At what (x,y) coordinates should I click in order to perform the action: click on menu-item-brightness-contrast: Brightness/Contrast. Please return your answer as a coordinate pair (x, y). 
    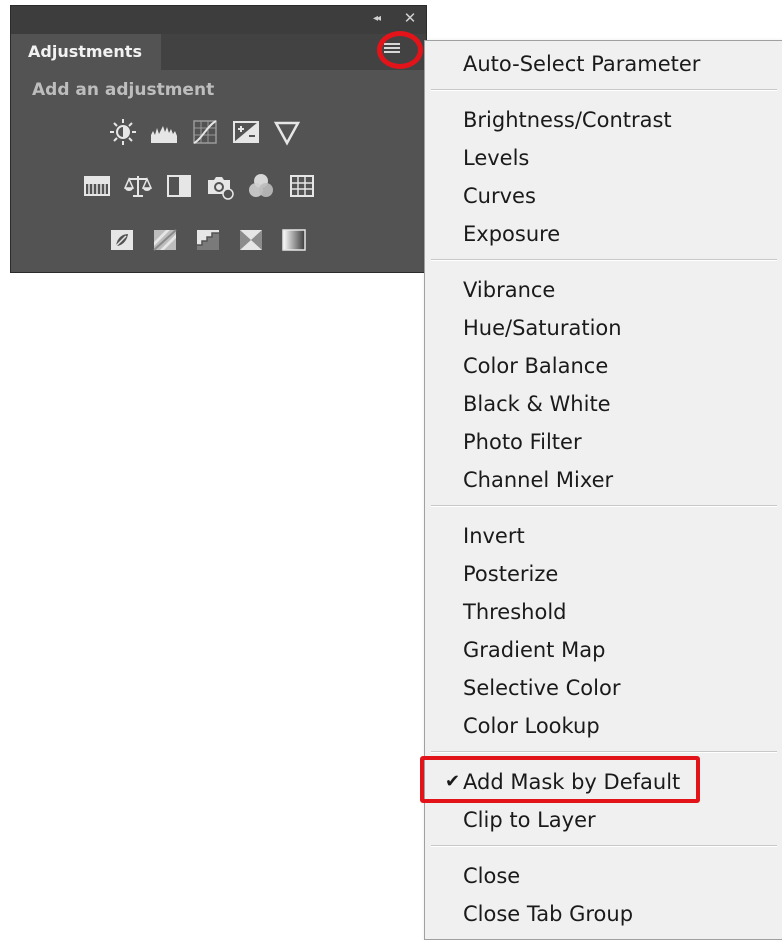
    Looking at the image, I should click on (567, 120).